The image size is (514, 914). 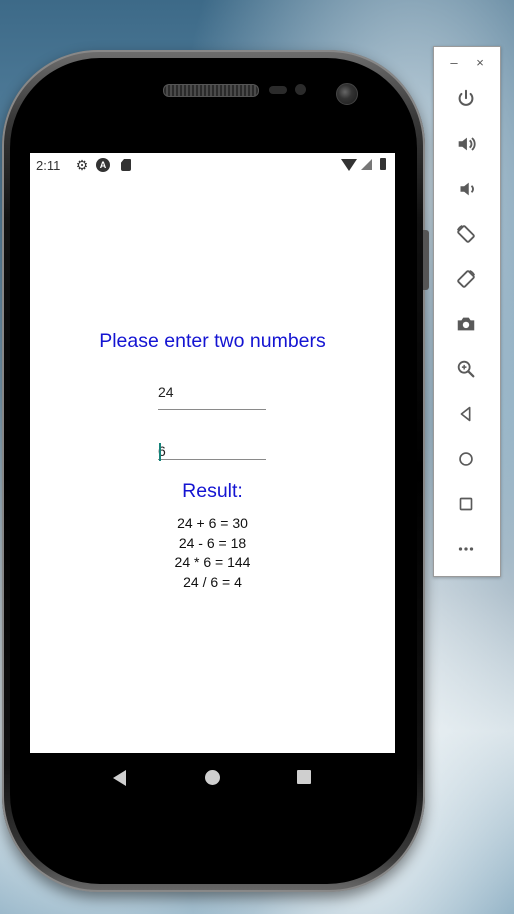 I want to click on status-bar: 2:11 ⚙ A, so click(x=212, y=165).